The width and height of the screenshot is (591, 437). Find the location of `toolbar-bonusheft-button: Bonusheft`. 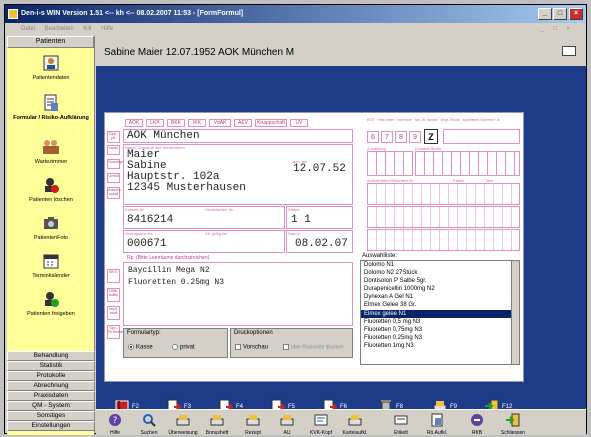

toolbar-bonusheft-button: Bonusheft is located at coordinates (217, 423).